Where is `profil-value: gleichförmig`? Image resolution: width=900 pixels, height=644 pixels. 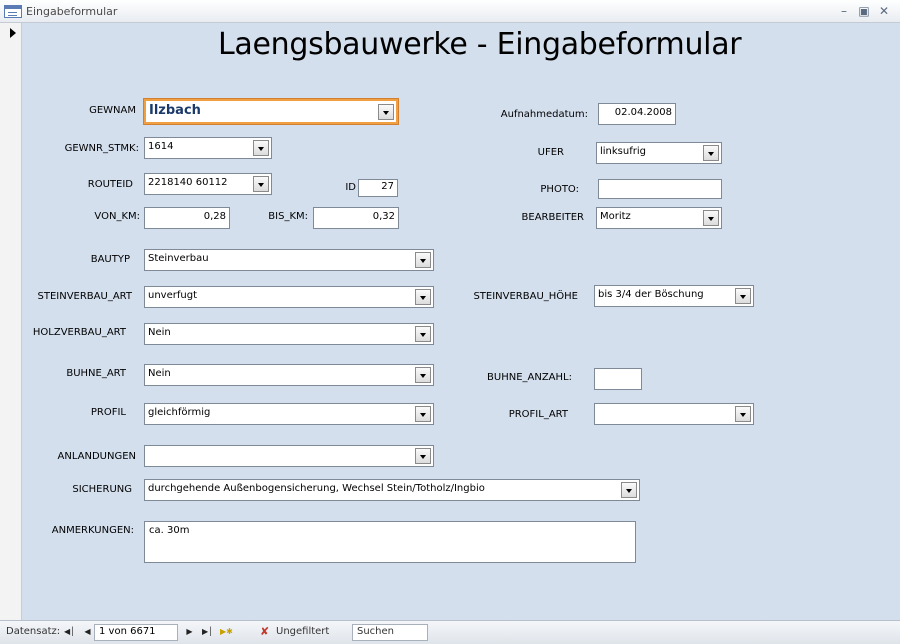
profil-value: gleichförmig is located at coordinates (179, 412).